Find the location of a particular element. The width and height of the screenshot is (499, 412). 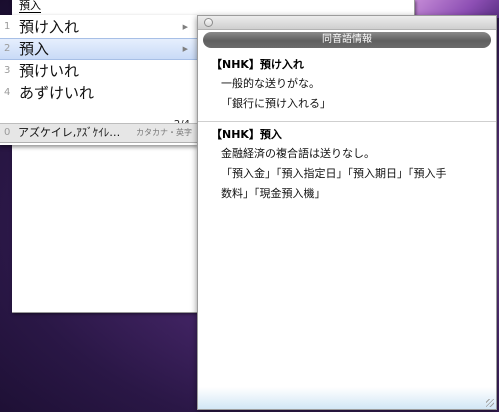

candidate-item-1: 1 預け入れ ▶ is located at coordinates (99, 27).